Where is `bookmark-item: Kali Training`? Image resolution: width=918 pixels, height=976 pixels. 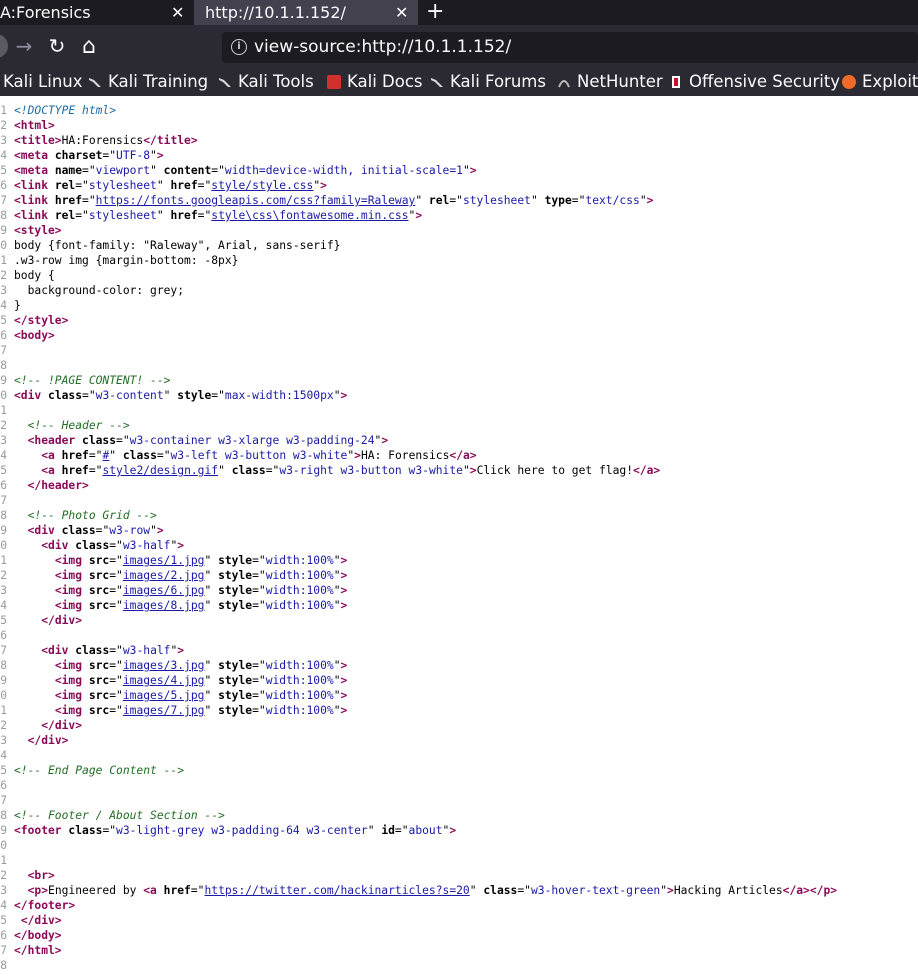
bookmark-item: Kali Training is located at coordinates (148, 82).